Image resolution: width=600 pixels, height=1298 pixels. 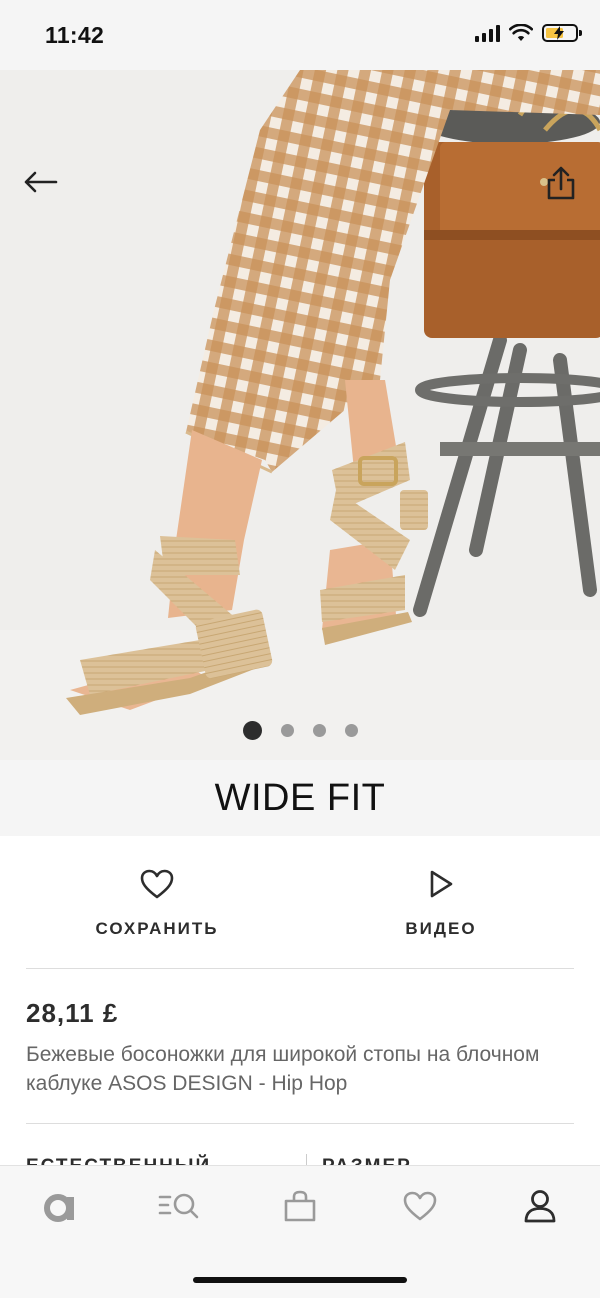 I want to click on search-menu-icon, so click(x=178, y=1206).